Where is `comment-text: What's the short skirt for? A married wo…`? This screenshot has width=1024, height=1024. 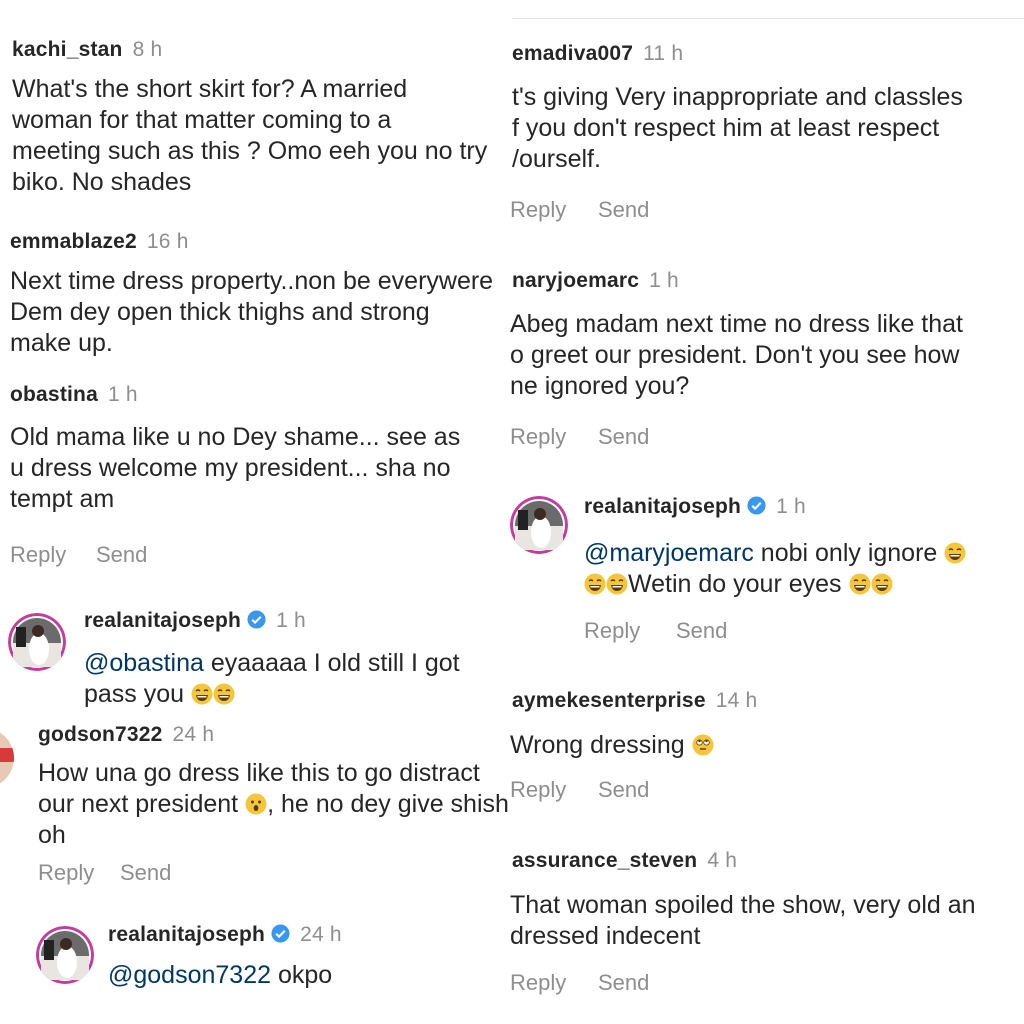 comment-text: What's the short skirt for? A married wo… is located at coordinates (259, 136).